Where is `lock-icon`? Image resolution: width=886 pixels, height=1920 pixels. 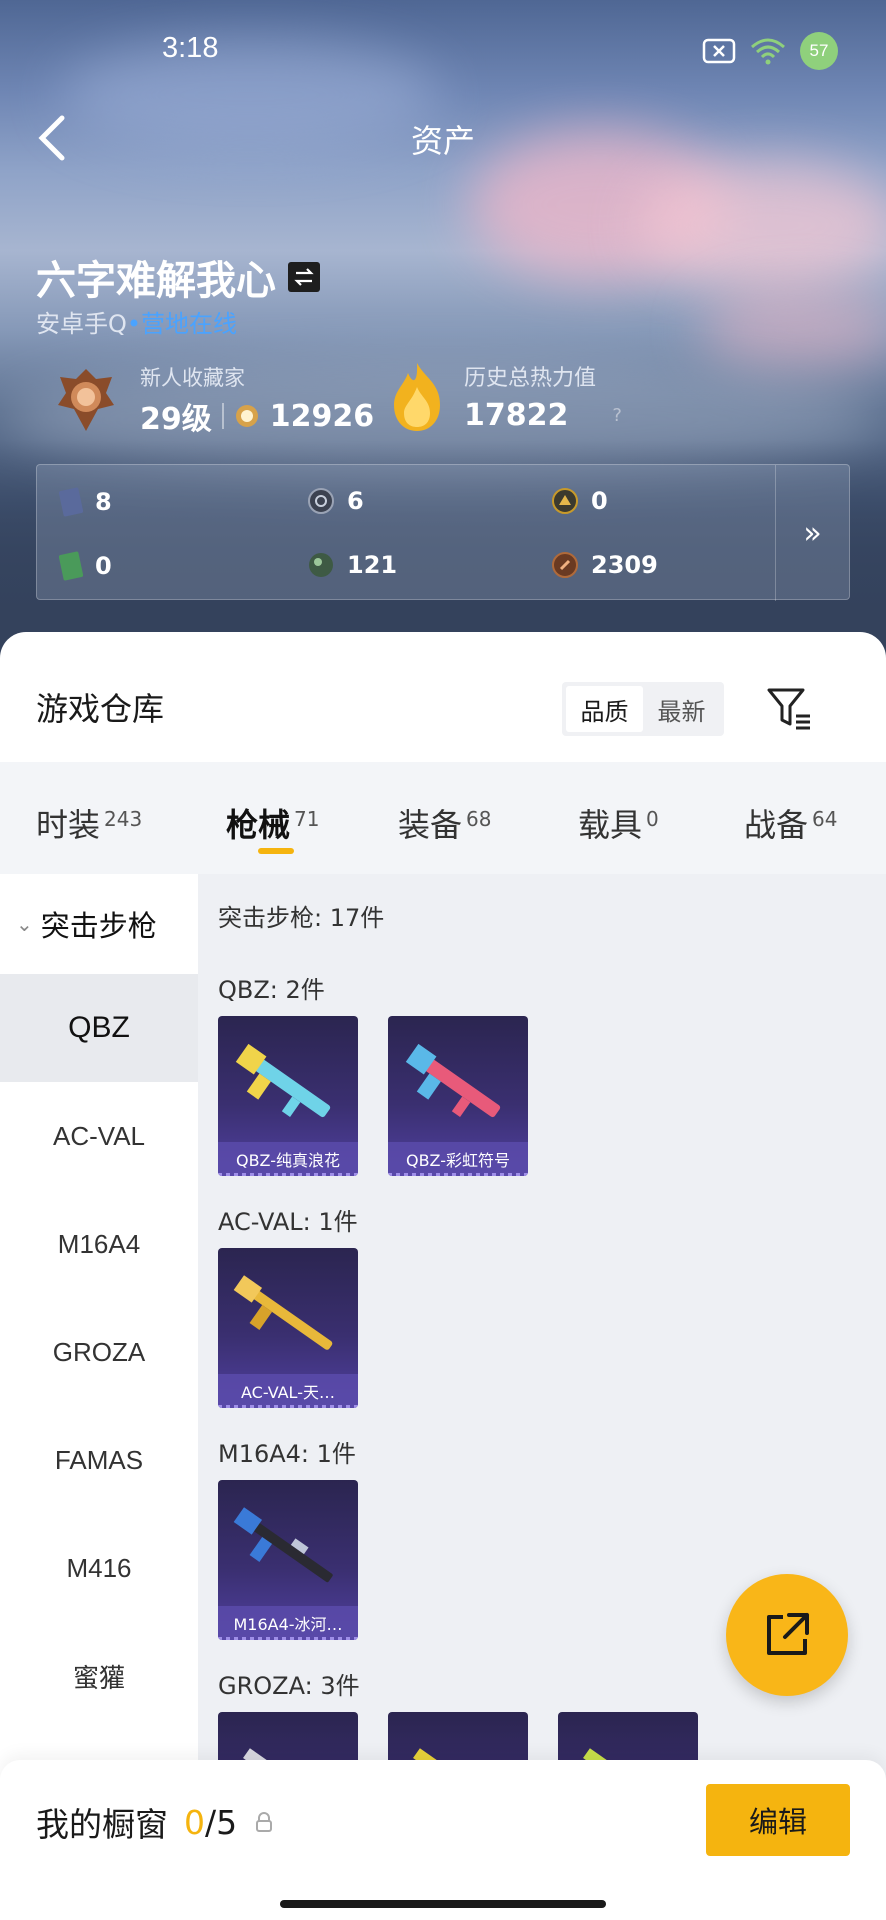 lock-icon is located at coordinates (264, 1822).